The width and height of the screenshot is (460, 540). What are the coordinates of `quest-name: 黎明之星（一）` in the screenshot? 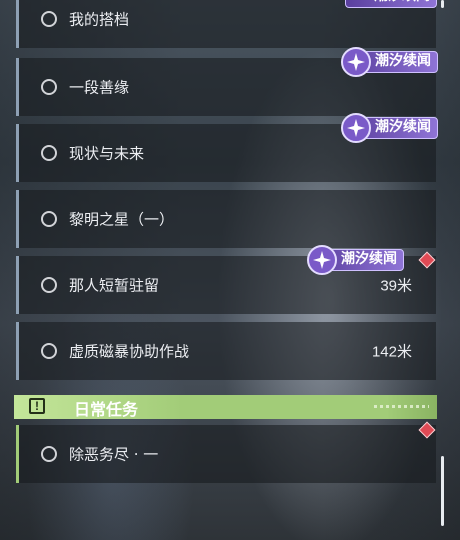 It's located at (122, 219).